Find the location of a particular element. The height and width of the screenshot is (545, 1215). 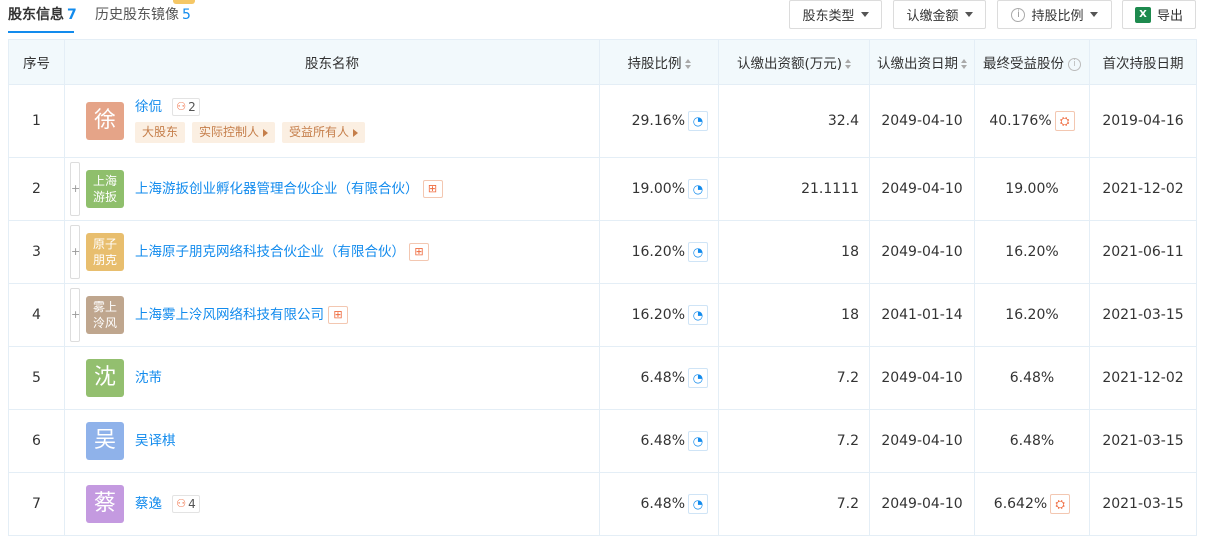

shareholder-tags: 大股东 实际控制人 受益所有人 is located at coordinates (250, 132).